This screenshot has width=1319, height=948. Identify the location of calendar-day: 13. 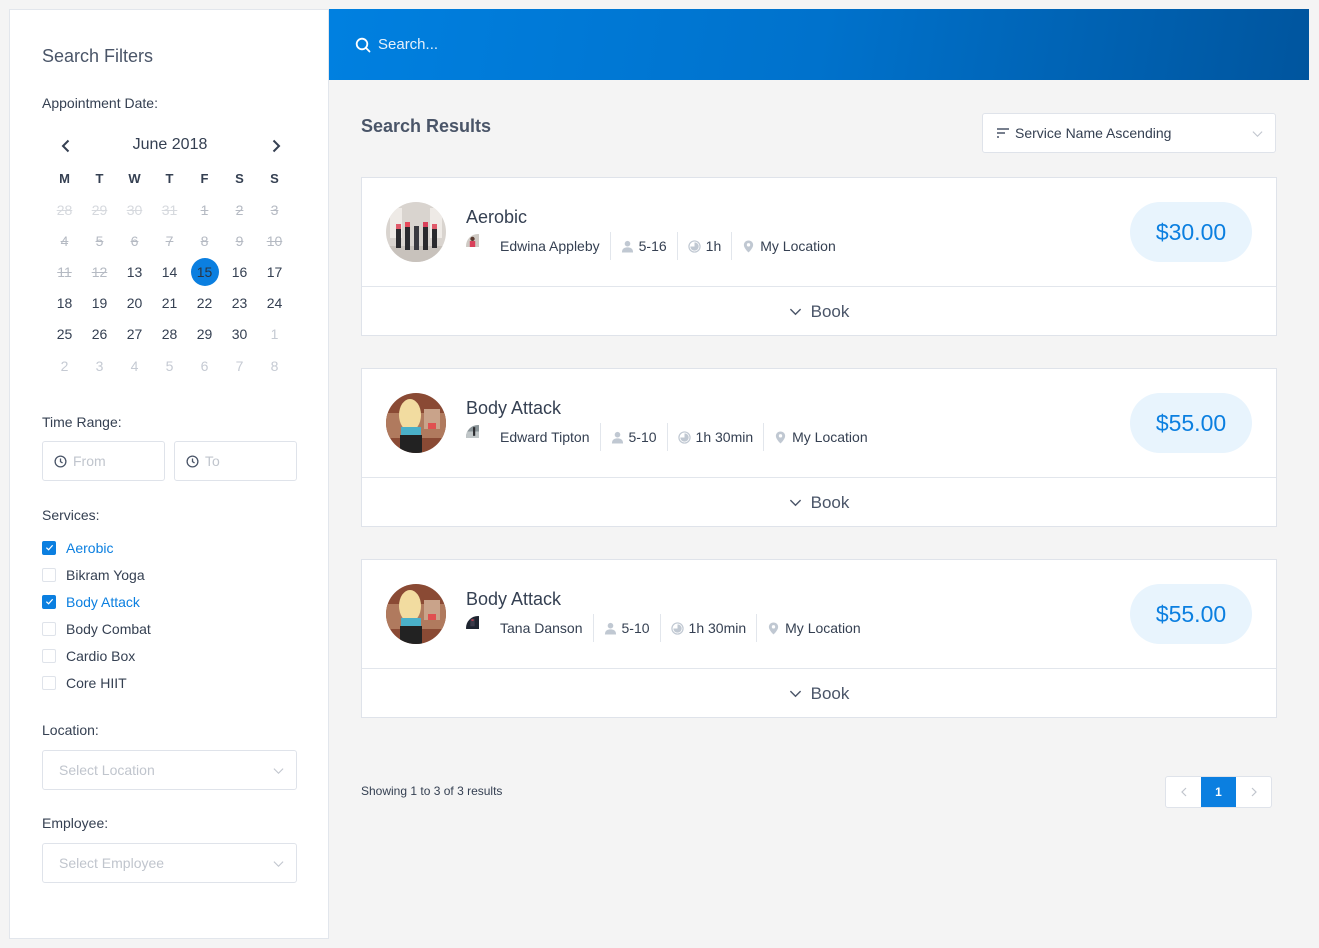
(134, 271).